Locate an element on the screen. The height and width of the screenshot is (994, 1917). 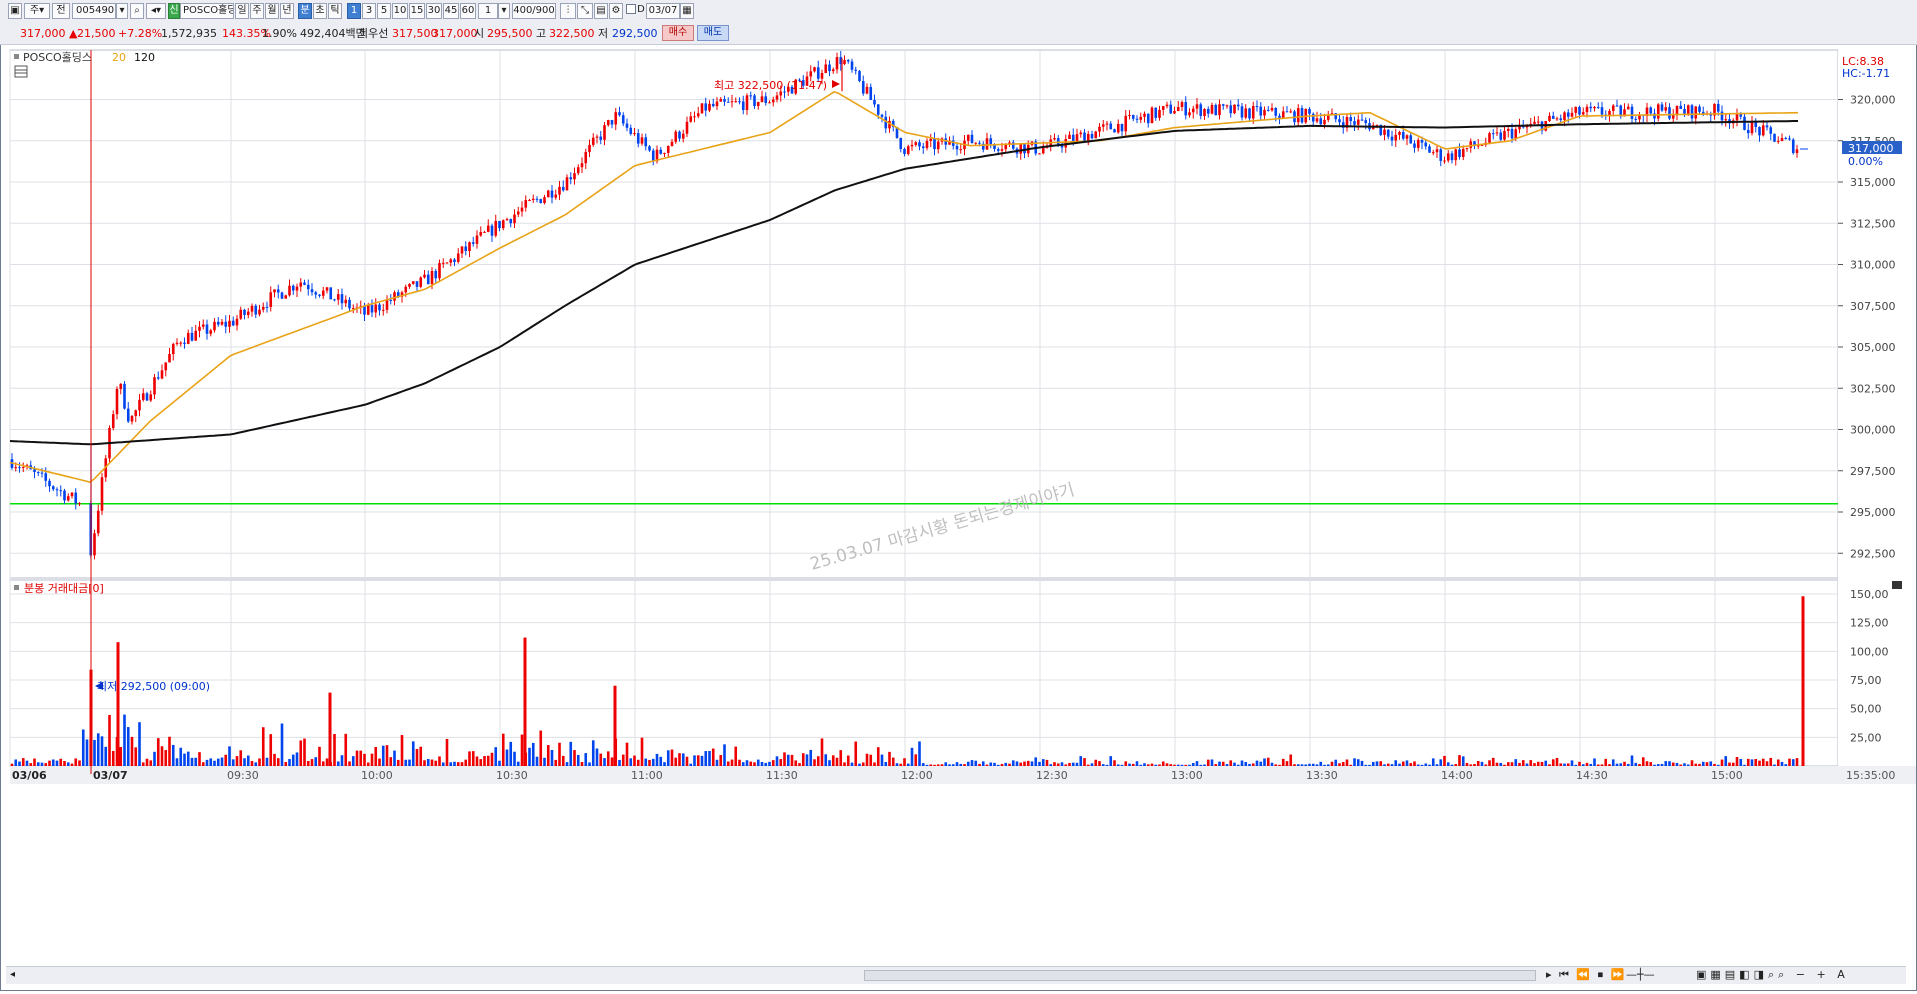
buy-button: 매수 is located at coordinates (678, 33).